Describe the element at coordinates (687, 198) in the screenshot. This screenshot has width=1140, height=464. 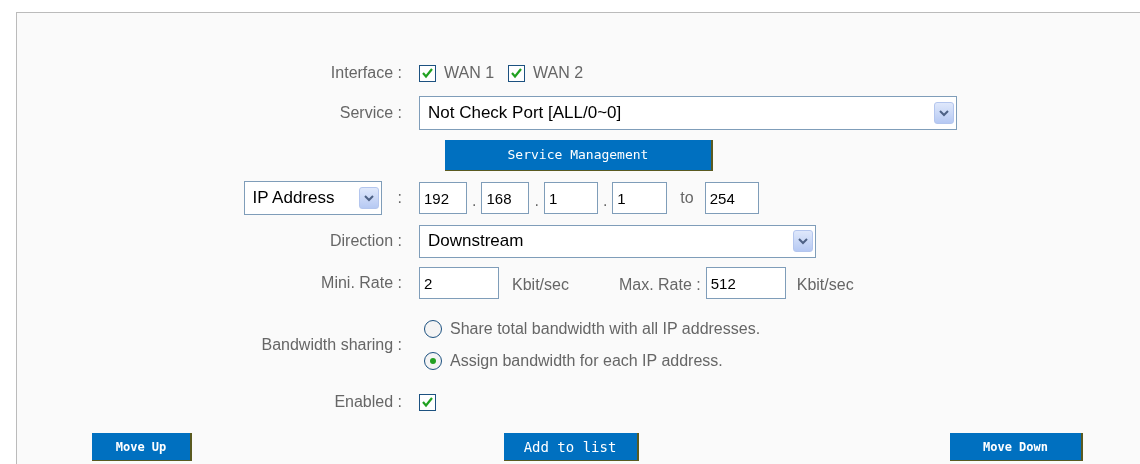
I see `range-label: to` at that location.